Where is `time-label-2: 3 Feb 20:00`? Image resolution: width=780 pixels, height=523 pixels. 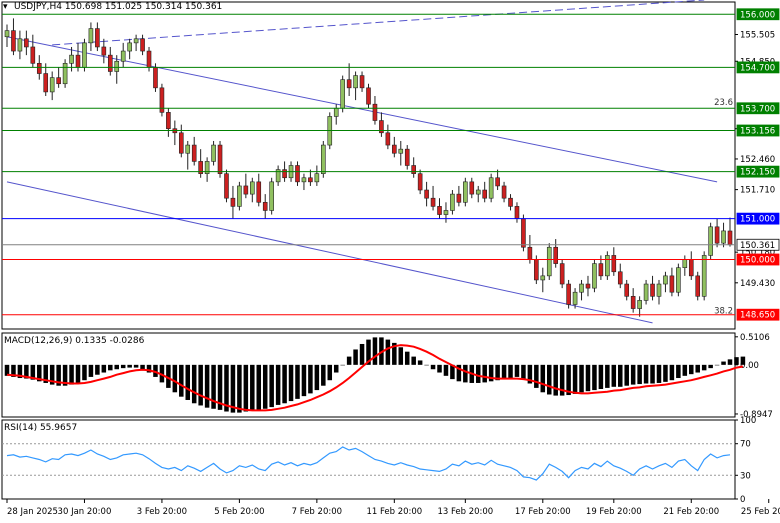 time-label-2: 3 Feb 20:00 is located at coordinates (162, 512).